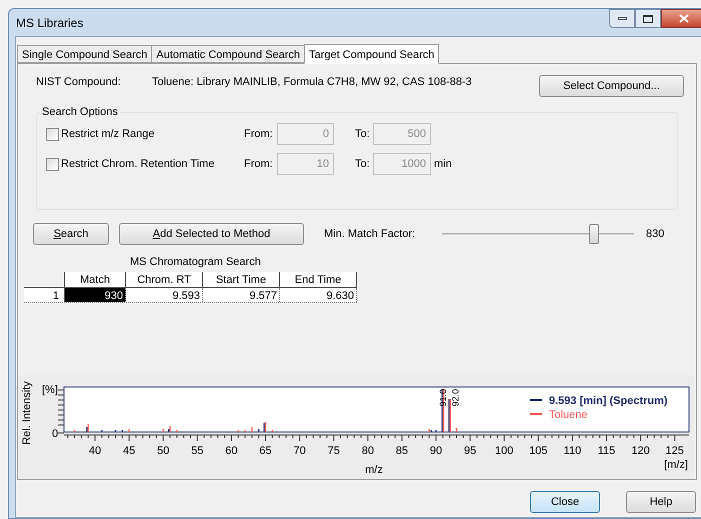 The image size is (701, 519). What do you see at coordinates (196, 261) in the screenshot?
I see `table-title: MS Chromatogram Search` at bounding box center [196, 261].